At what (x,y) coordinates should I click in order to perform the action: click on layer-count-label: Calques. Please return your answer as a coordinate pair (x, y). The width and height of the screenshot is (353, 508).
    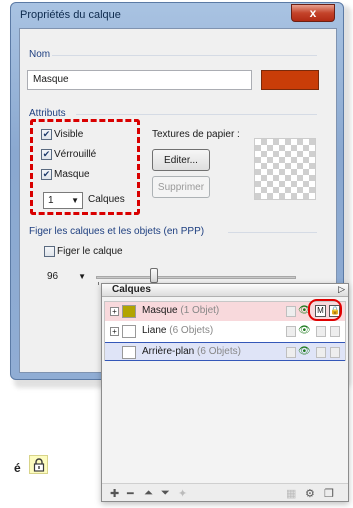
    Looking at the image, I should click on (106, 199).